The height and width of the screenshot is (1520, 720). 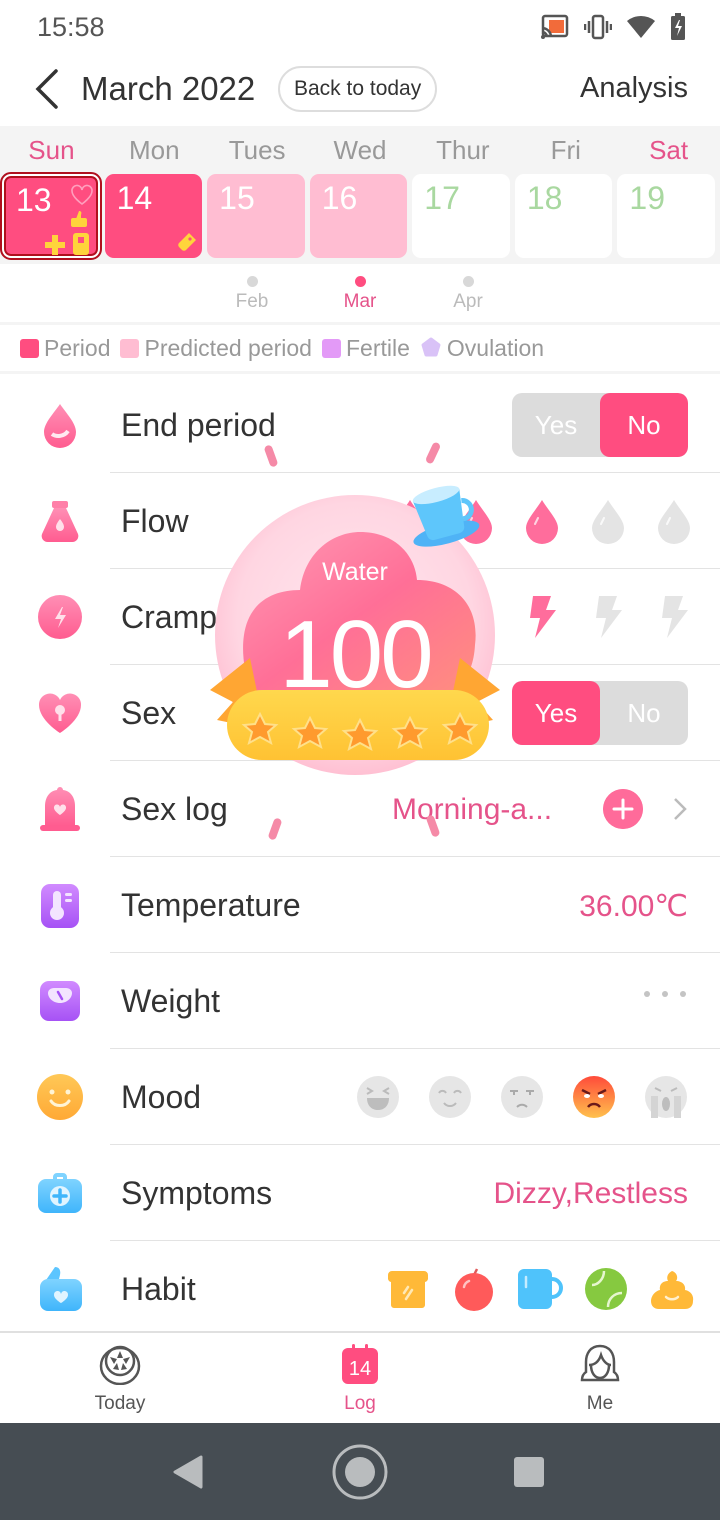 What do you see at coordinates (600, 1363) in the screenshot?
I see `profile-icon` at bounding box center [600, 1363].